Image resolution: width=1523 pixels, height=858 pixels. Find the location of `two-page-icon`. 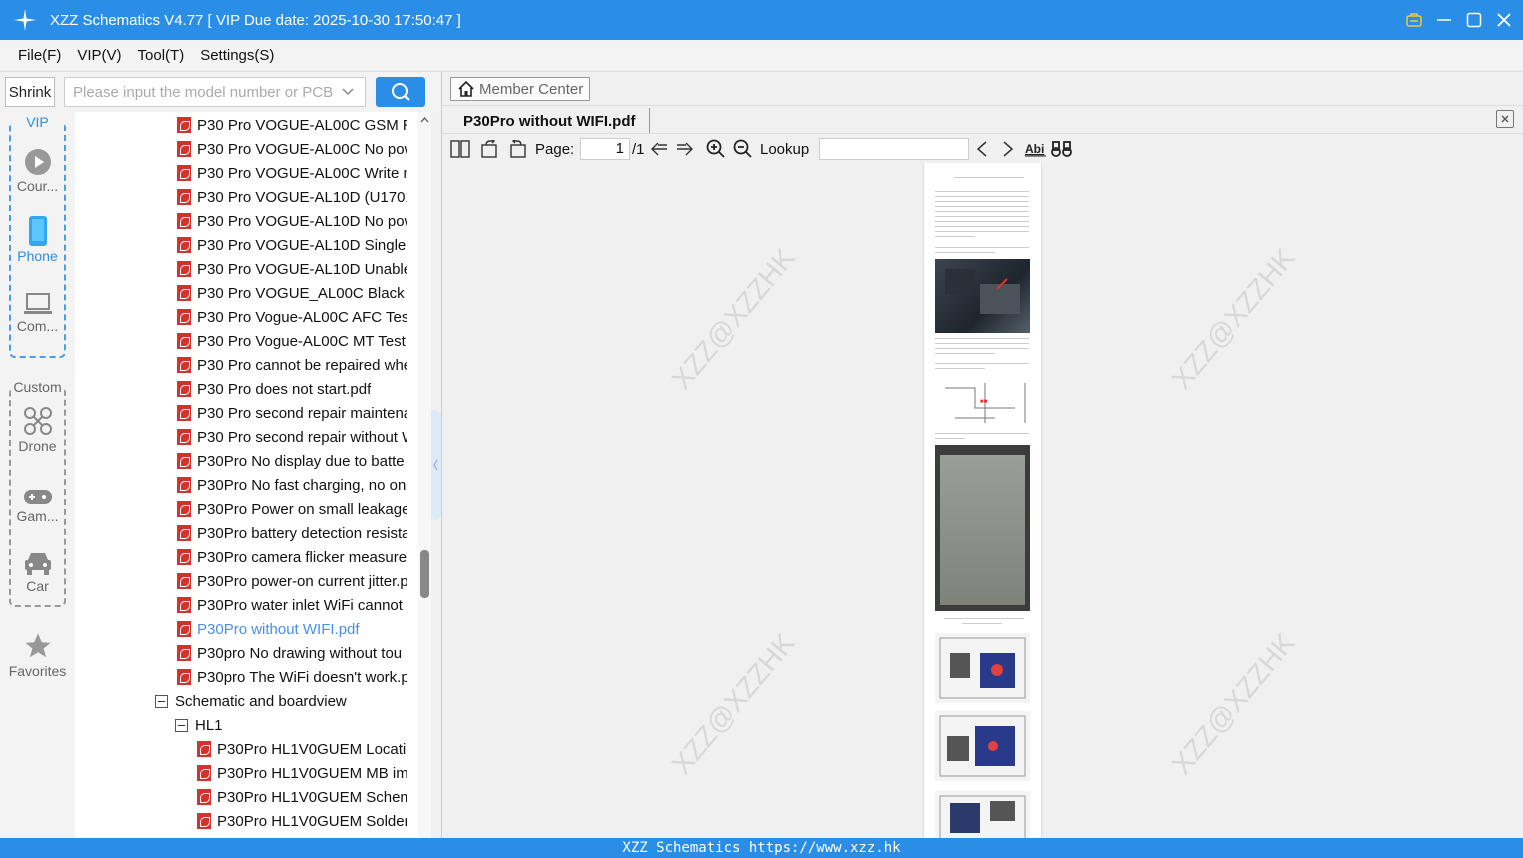

two-page-icon is located at coordinates (460, 149).